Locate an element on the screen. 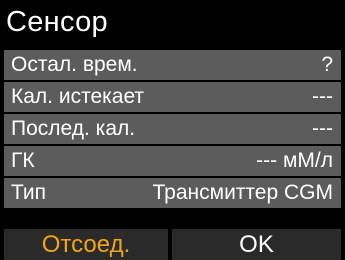  page-title: Сенсор is located at coordinates (57, 22).